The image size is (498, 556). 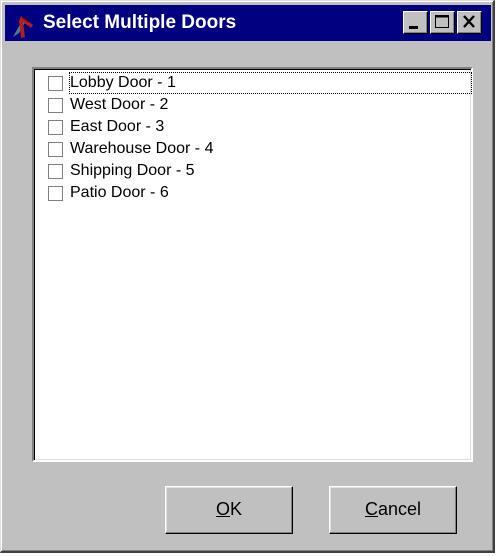 I want to click on door-item-warehouse: Warehouse Door - 4, so click(x=260, y=149).